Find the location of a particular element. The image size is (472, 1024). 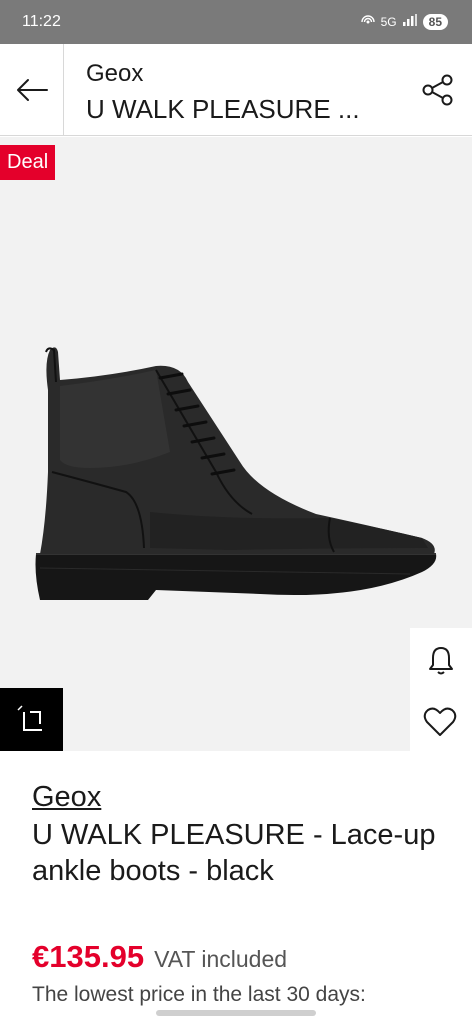

visual-search-button is located at coordinates (31, 720).